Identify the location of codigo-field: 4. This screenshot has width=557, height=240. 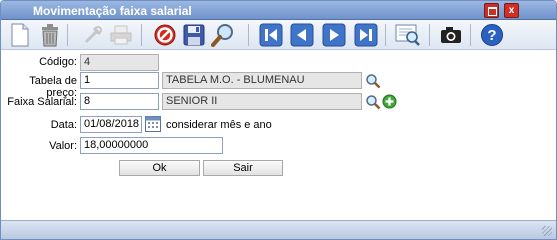
(119, 62).